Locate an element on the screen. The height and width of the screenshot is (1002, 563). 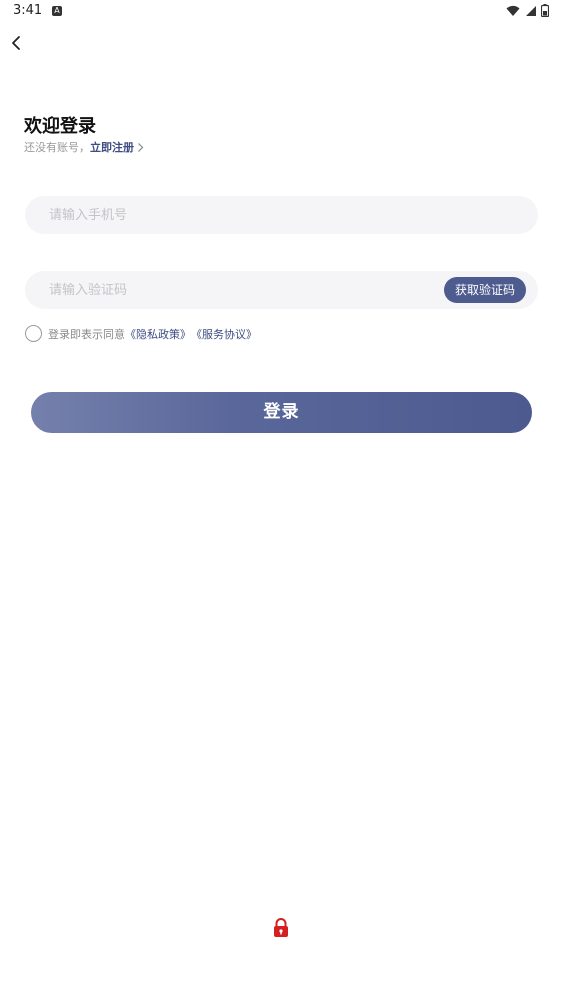
back-button is located at coordinates (18, 44).